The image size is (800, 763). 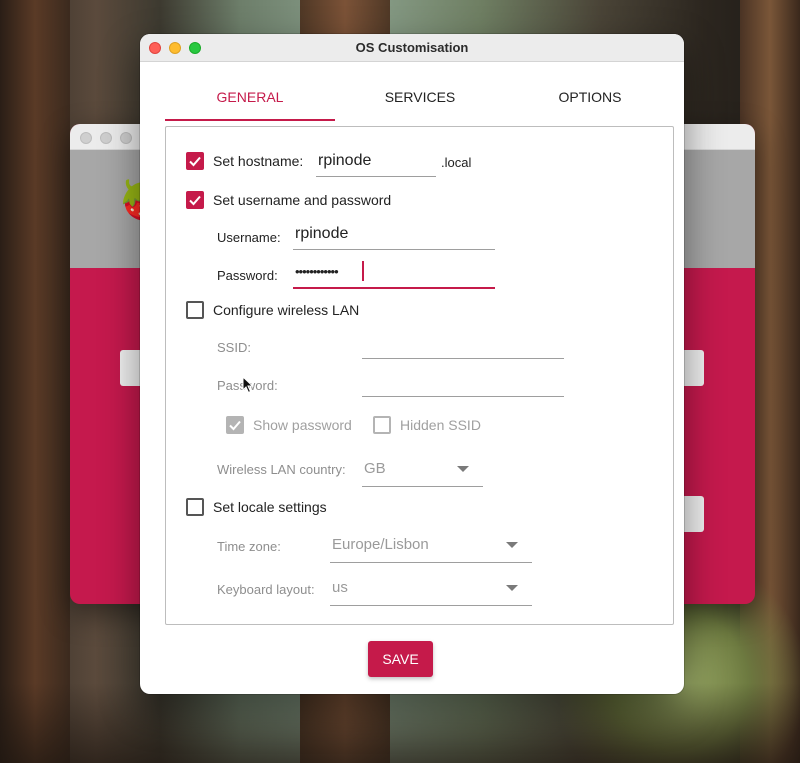 I want to click on inactive-minimize-icon, so click(x=106, y=138).